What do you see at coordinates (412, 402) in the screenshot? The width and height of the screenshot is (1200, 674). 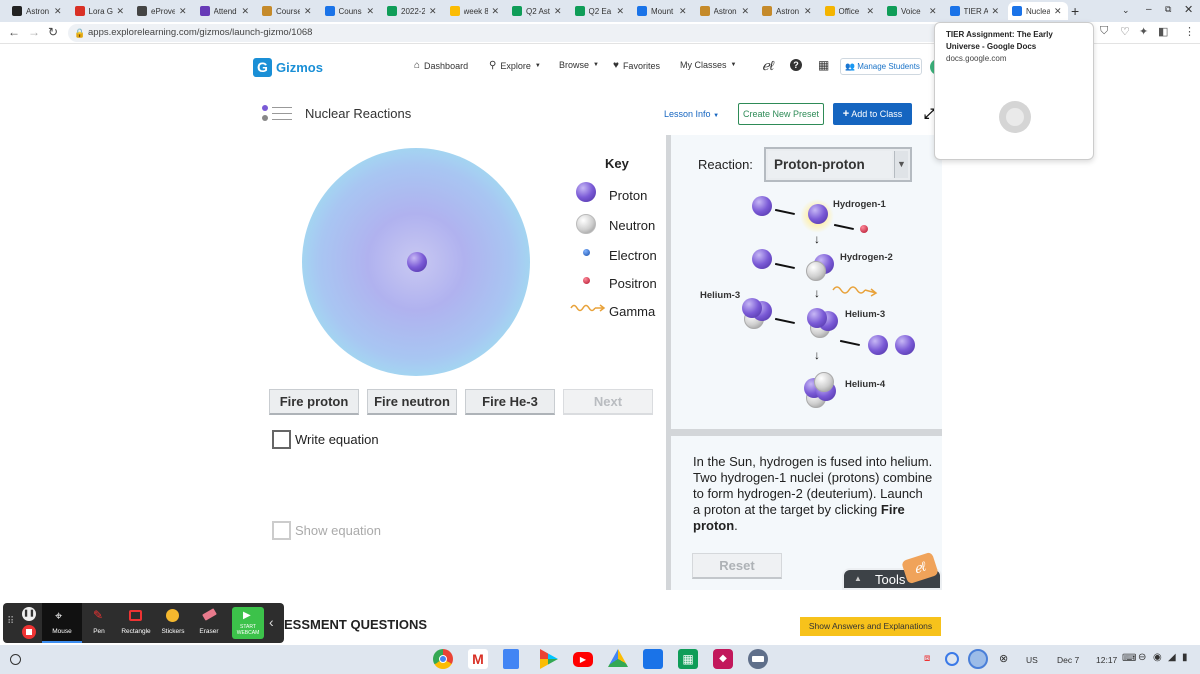 I see `fire-neutron-button: Fire neutron` at bounding box center [412, 402].